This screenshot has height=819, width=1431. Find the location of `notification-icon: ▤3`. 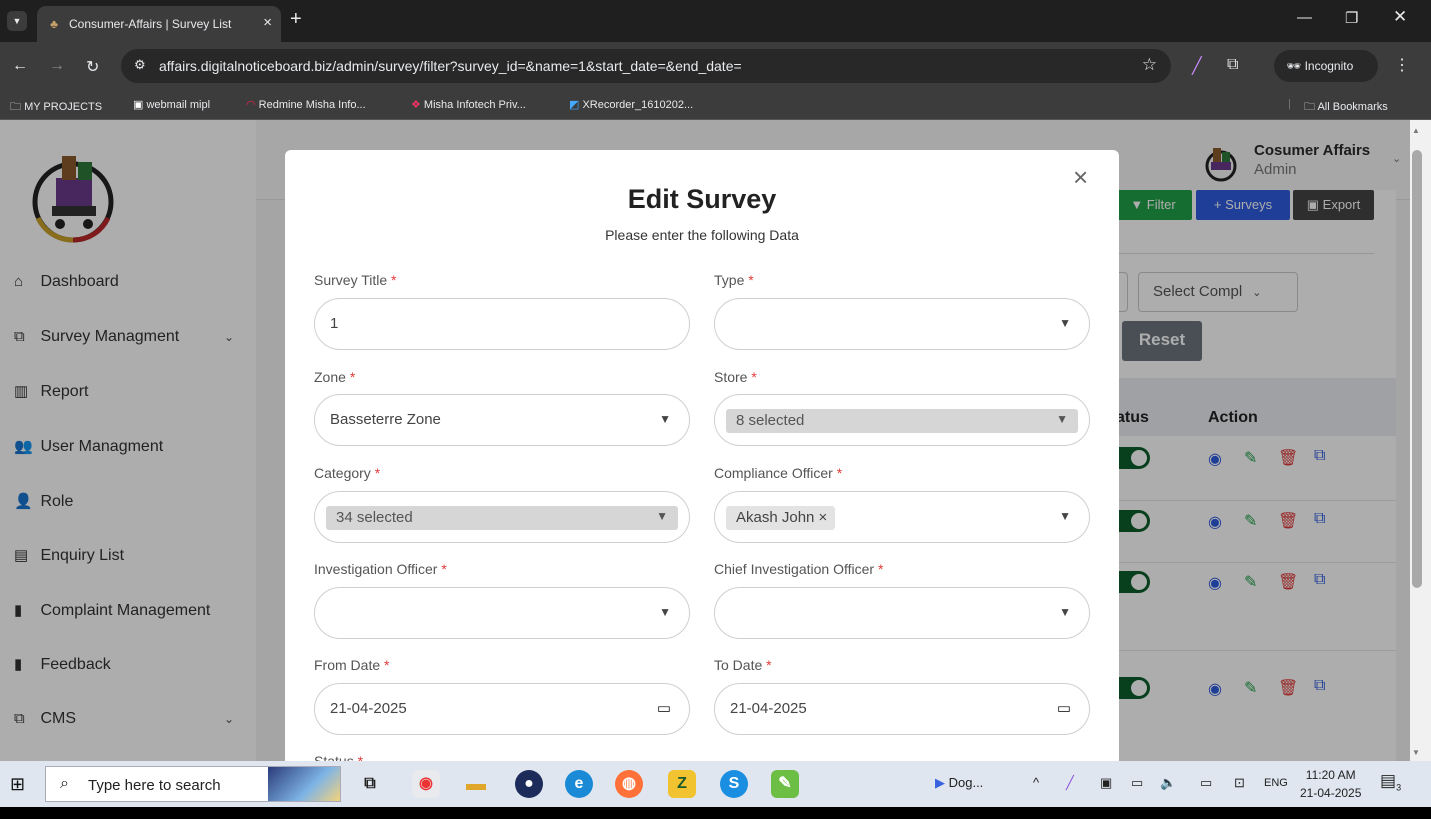

notification-icon: ▤3 is located at coordinates (1390, 781).